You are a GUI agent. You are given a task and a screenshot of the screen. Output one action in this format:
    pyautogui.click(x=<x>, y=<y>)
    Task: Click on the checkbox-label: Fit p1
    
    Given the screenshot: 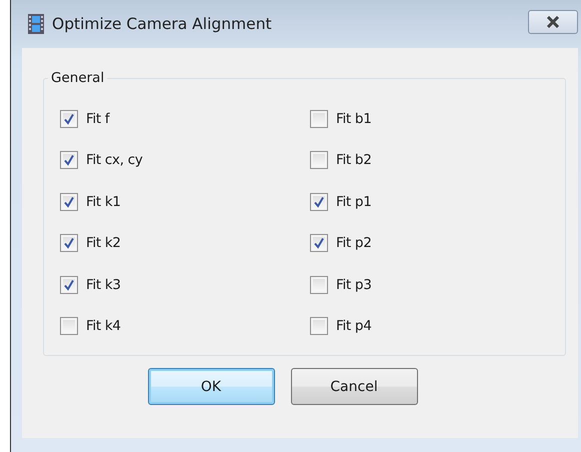 What is the action you would take?
    pyautogui.click(x=354, y=202)
    